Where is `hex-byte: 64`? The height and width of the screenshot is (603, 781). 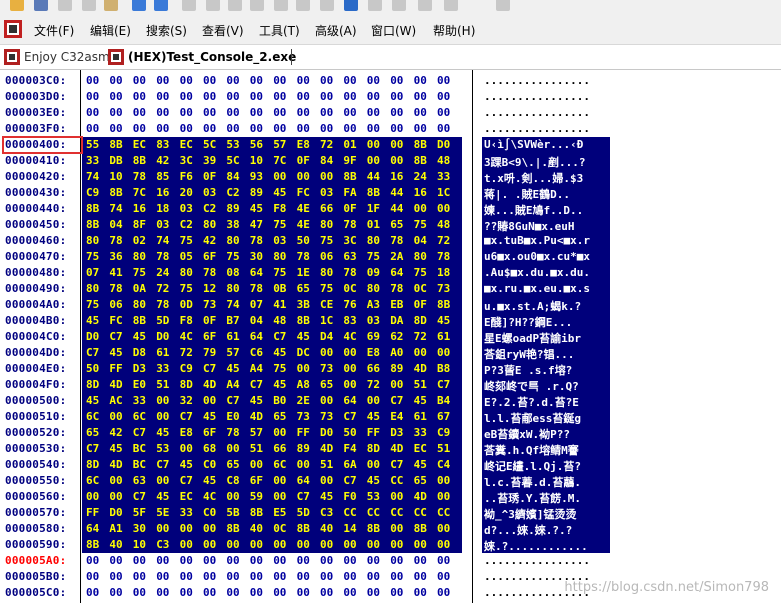 hex-byte: 64 is located at coordinates (303, 480).